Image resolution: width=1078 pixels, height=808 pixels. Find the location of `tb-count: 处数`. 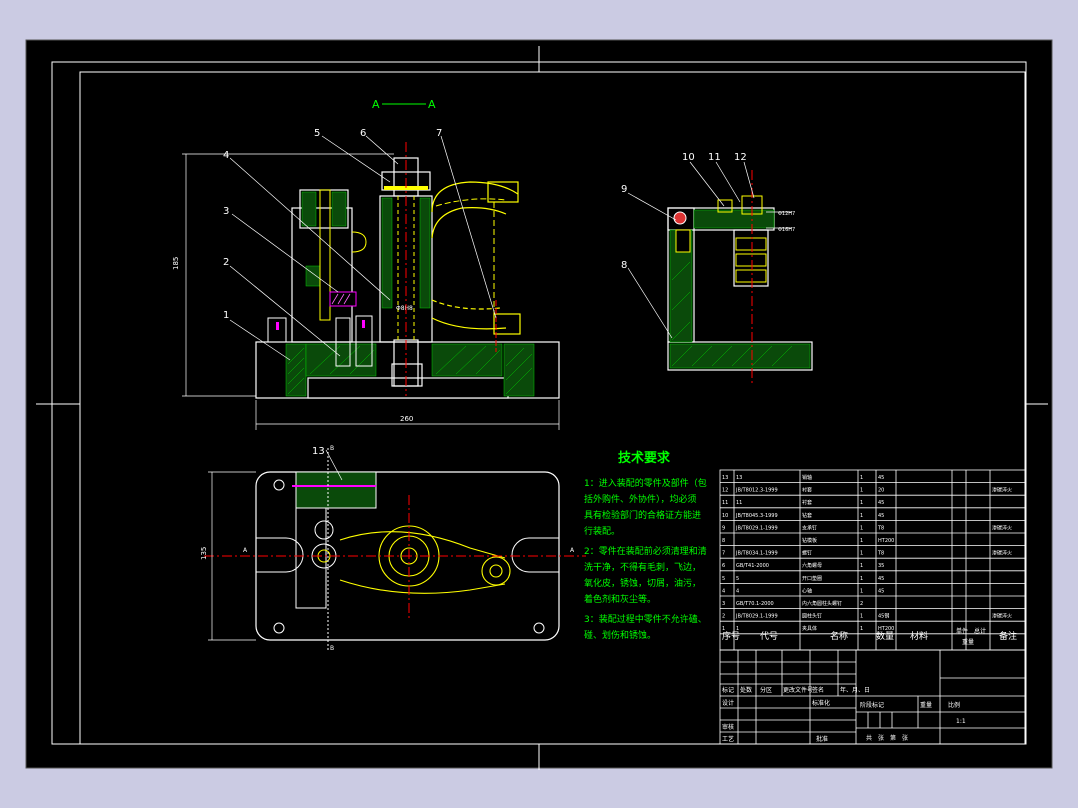

tb-count: 处数 is located at coordinates (746, 690).